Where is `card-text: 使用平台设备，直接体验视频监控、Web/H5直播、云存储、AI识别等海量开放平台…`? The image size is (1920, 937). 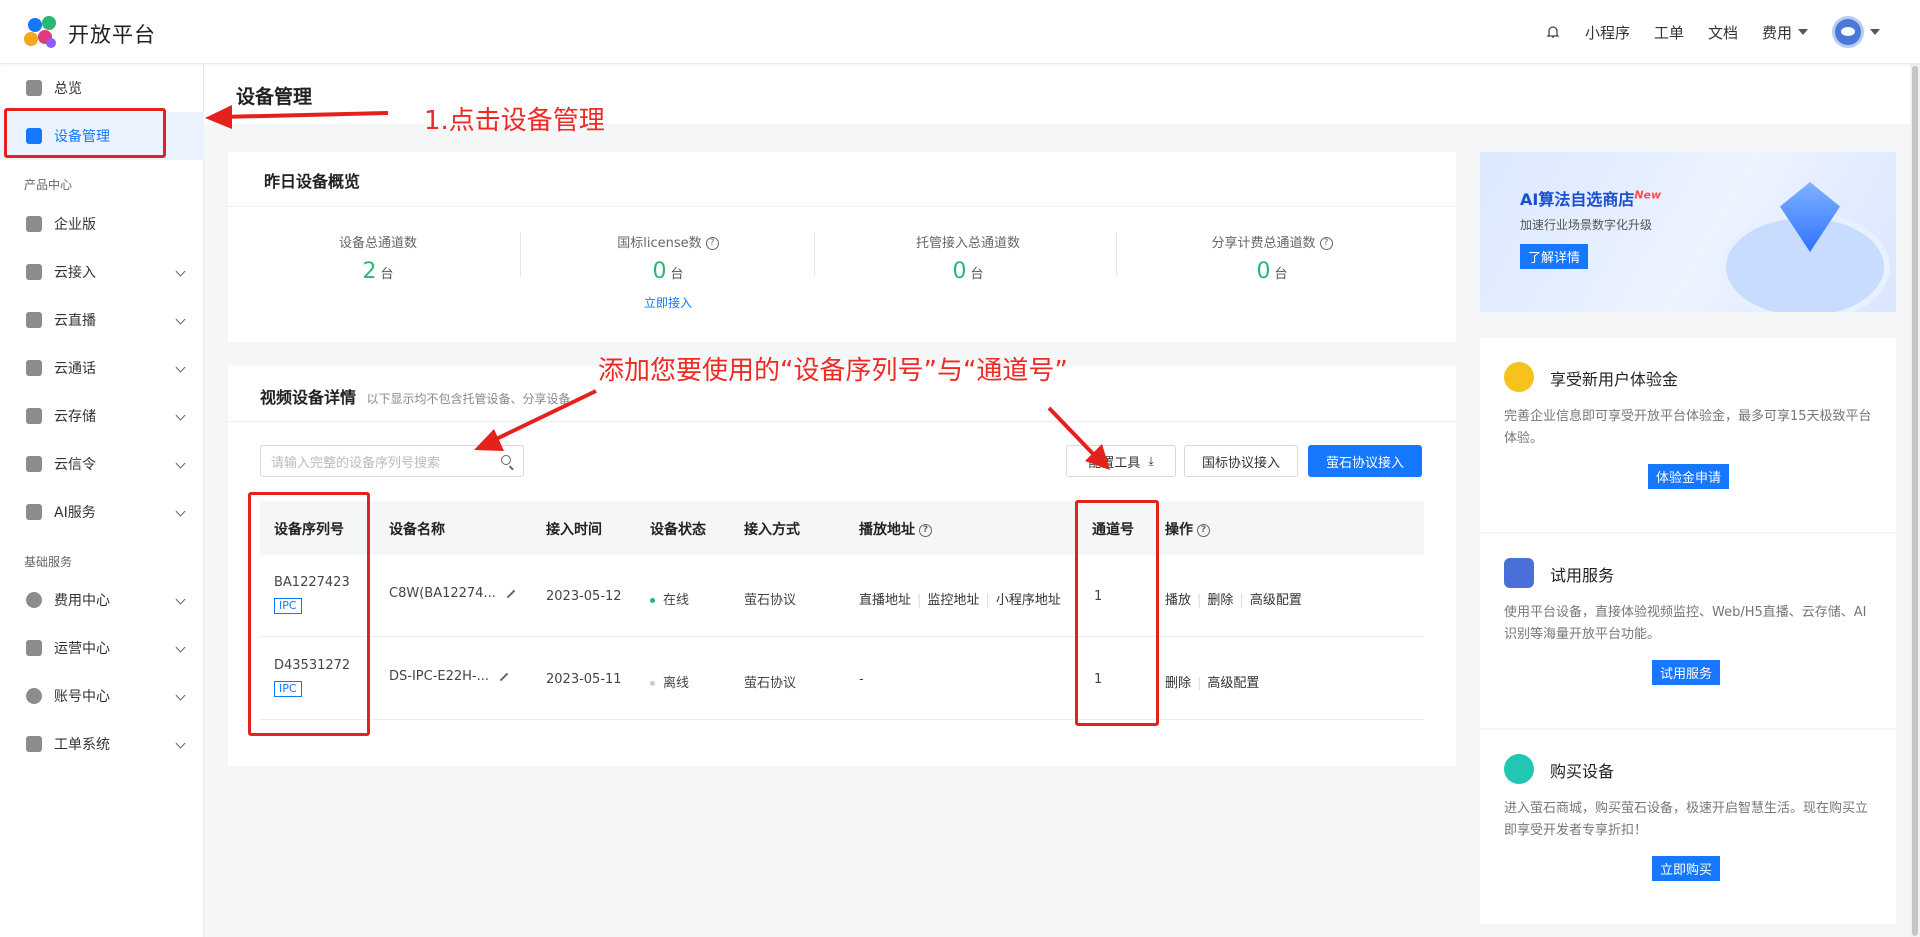
card-text: 使用平台设备，直接体验视频监控、Web/H5直播、云存储、AI识别等海量开放平台… is located at coordinates (1685, 623).